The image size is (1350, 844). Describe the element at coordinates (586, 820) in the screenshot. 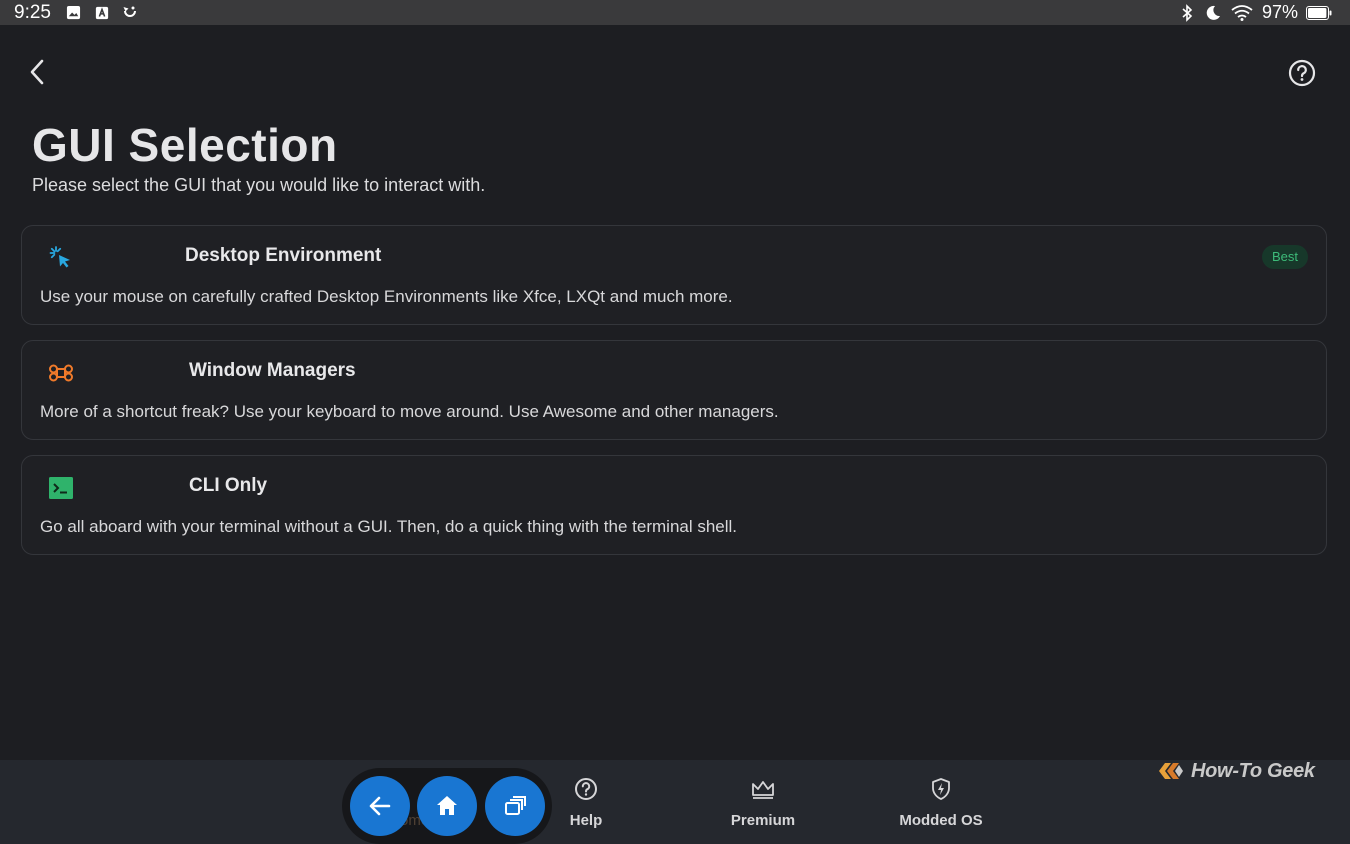

I see `nav-label: Help` at that location.